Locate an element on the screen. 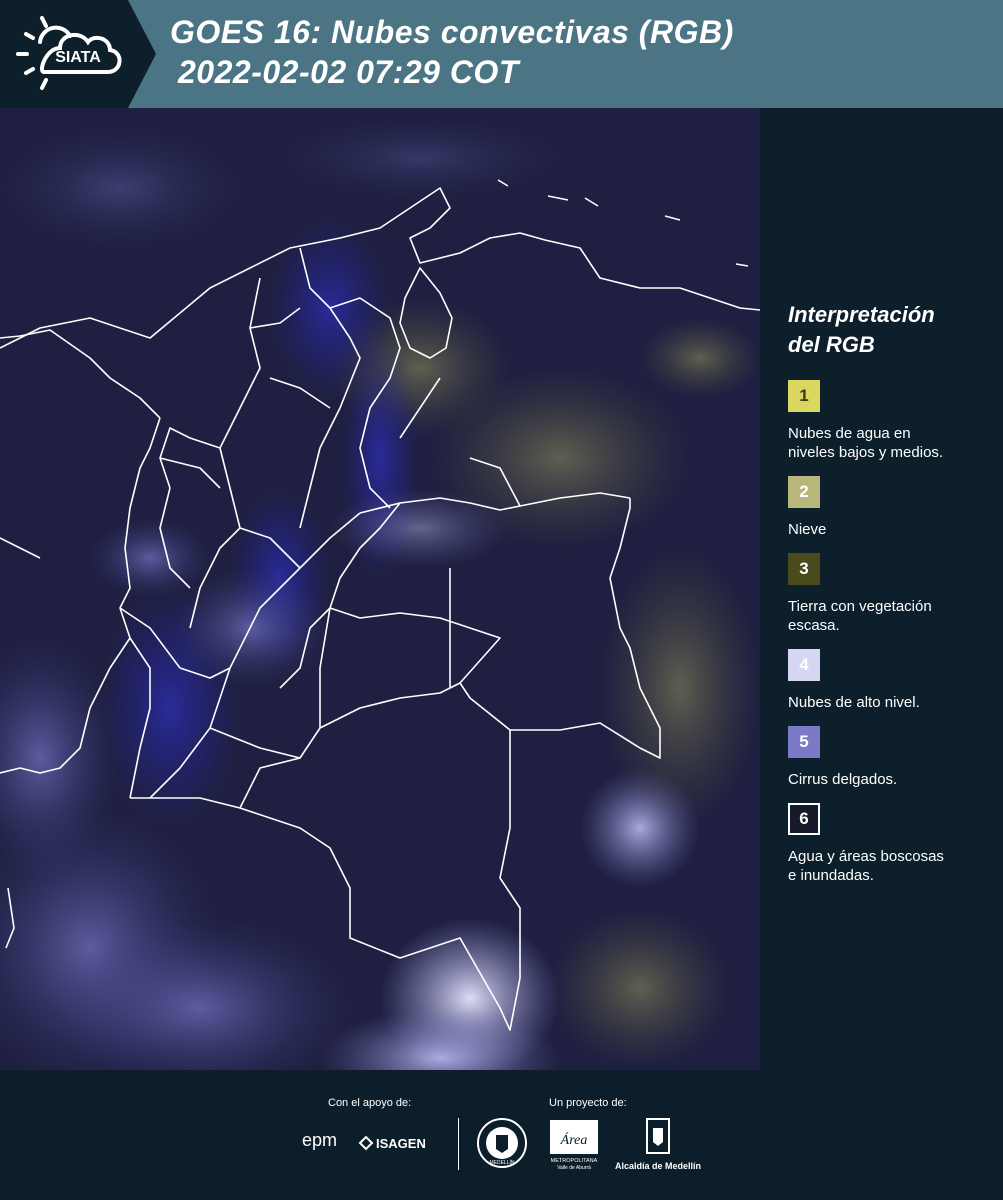 The image size is (1003, 1200). area-logo-sub2: Valle de Aburrá is located at coordinates (574, 1168).